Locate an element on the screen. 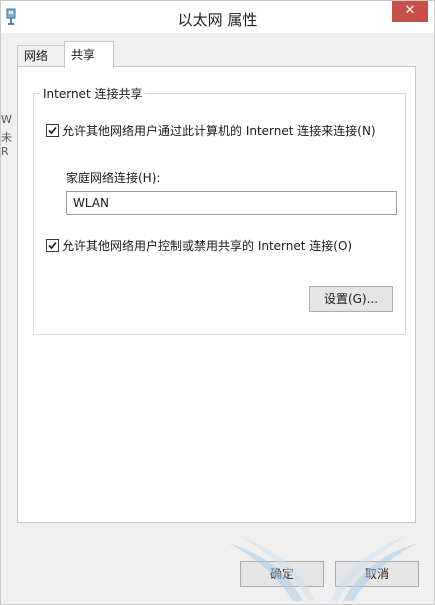  allow-connect-checkbox is located at coordinates (52, 130).